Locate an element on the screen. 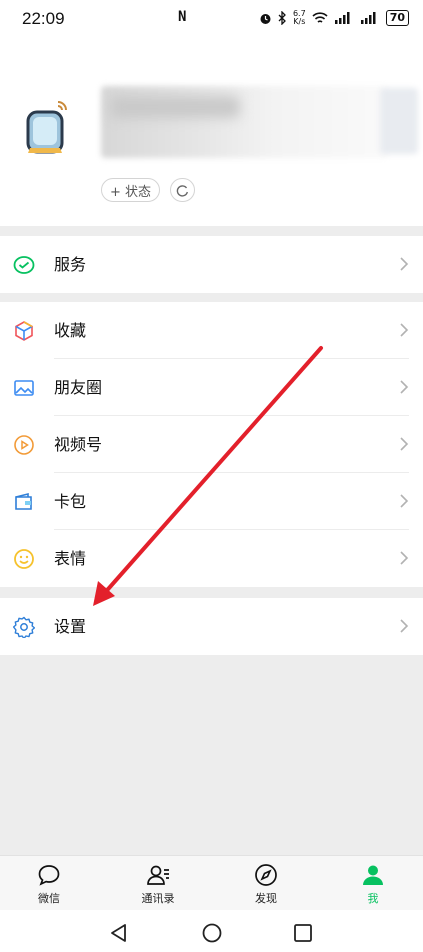 The image size is (423, 952). menu-item-channels: 视频号 is located at coordinates (211, 444).